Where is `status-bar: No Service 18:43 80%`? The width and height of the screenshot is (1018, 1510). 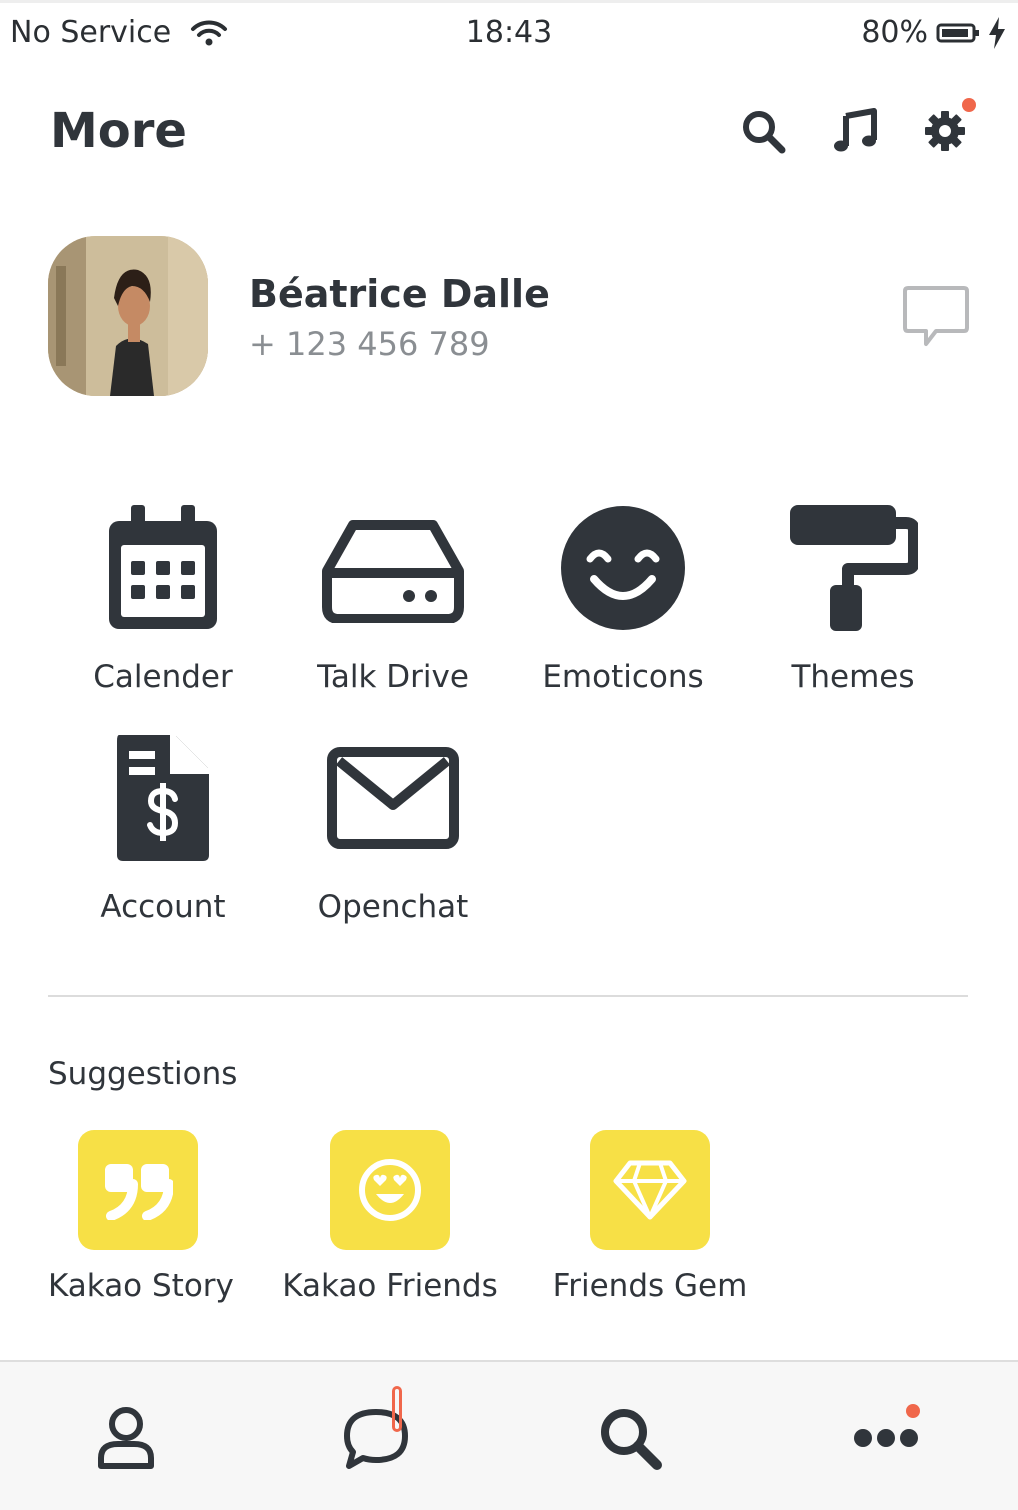
status-bar: No Service 18:43 80% is located at coordinates (509, 30).